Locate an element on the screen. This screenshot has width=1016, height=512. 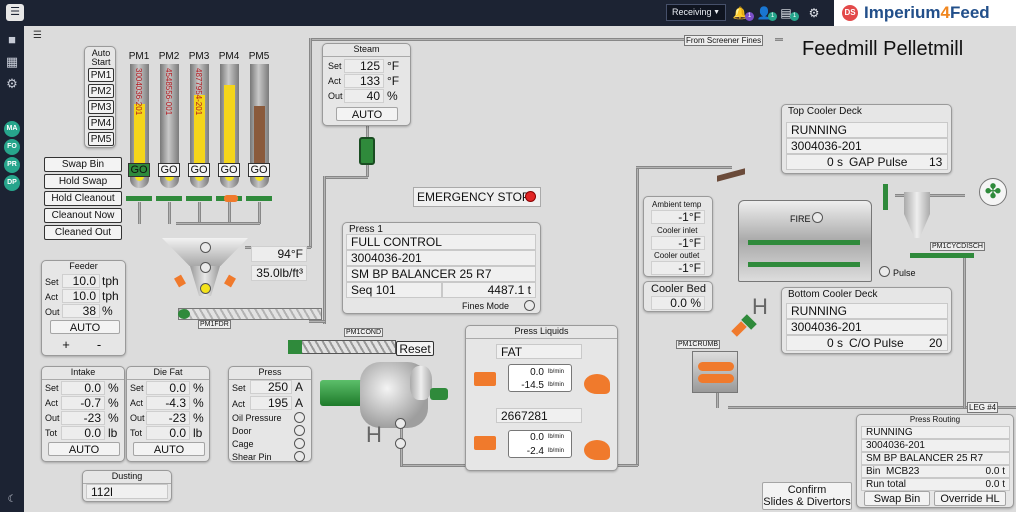
user-avatar-dp: DP is located at coordinates (12, 183).